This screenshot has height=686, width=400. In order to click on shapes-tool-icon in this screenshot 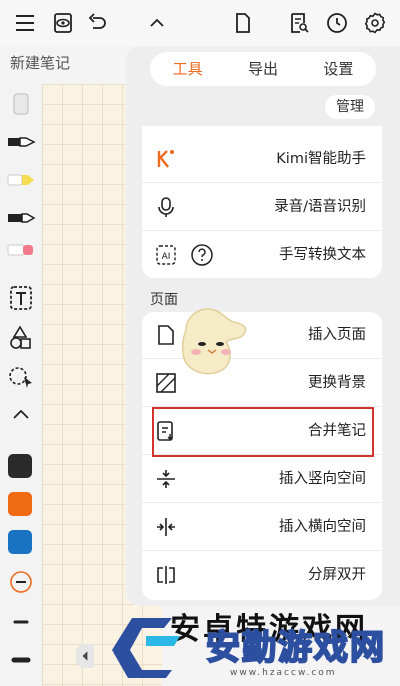, I will do `click(21, 338)`.